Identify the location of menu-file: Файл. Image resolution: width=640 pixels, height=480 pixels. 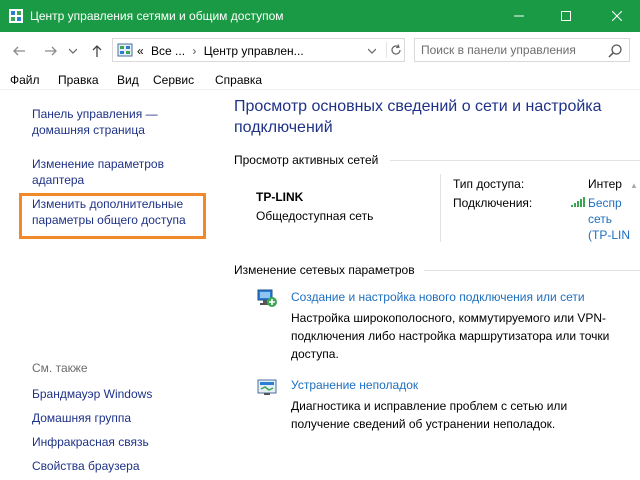
(25, 80).